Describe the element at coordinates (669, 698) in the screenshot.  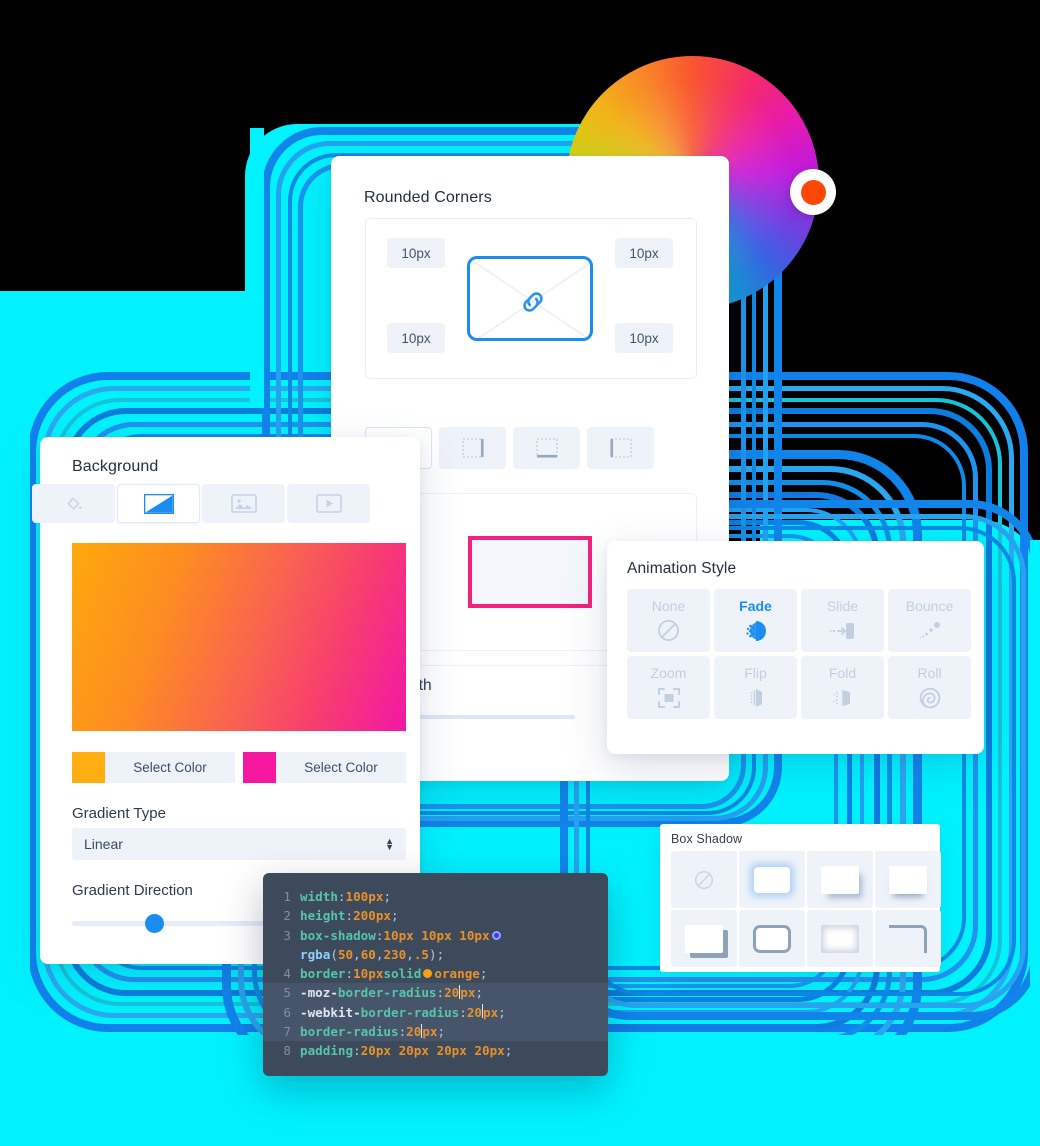
I see `zoom-arrows-icon` at that location.